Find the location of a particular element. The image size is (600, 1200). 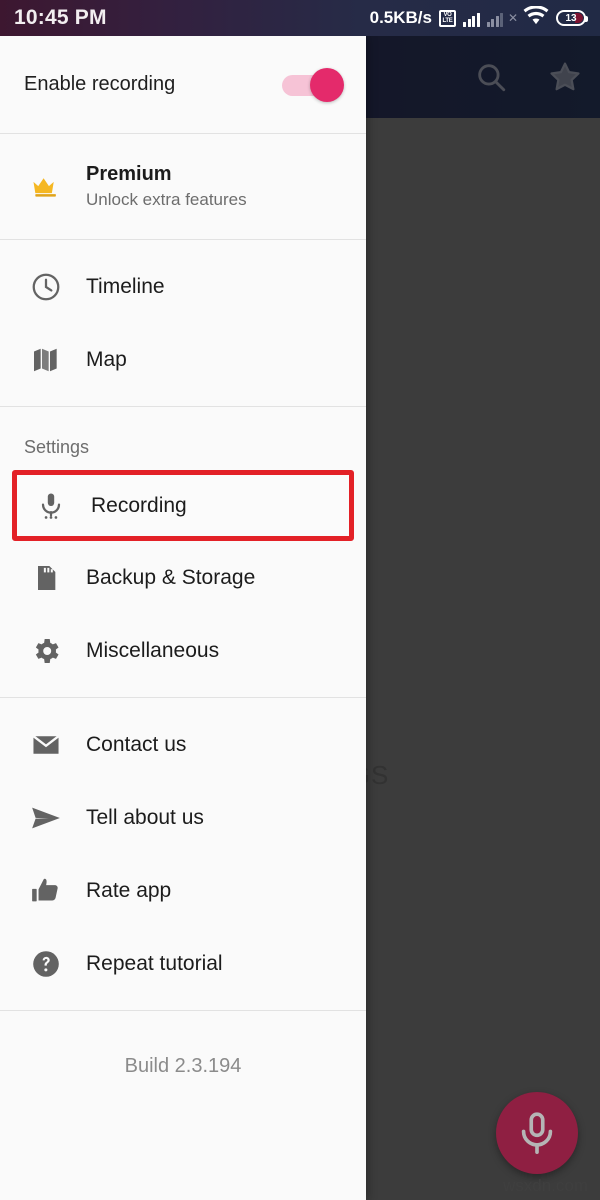

settings-section-title: Settings is located at coordinates (57, 447).